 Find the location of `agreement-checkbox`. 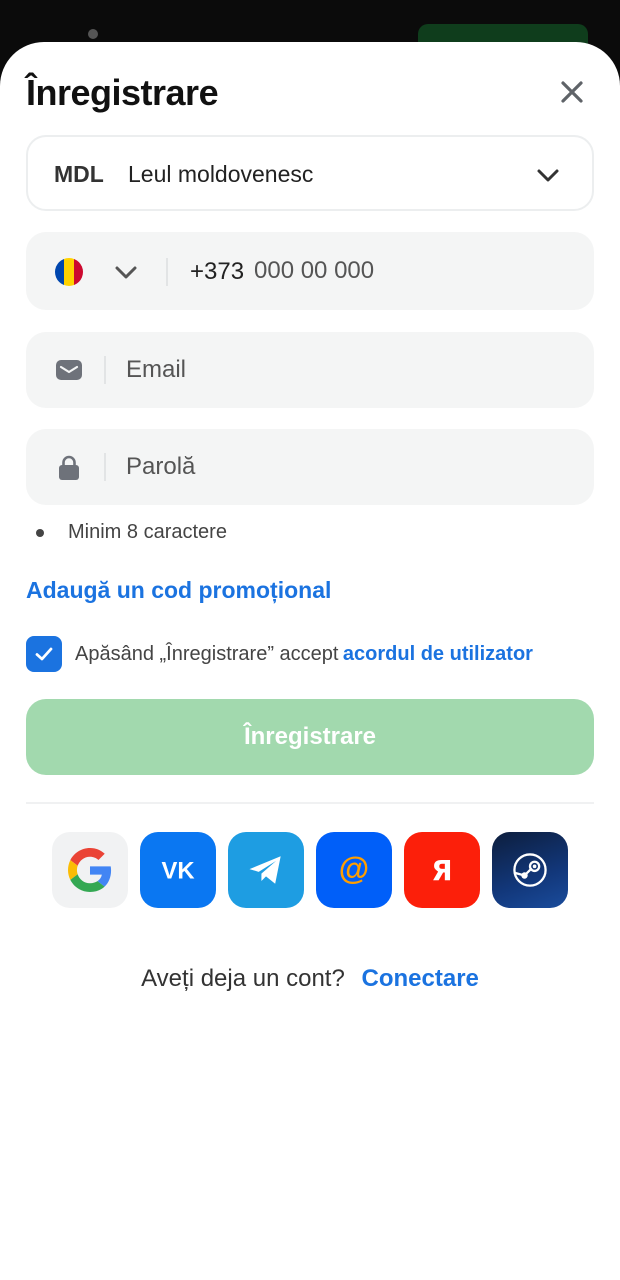

agreement-checkbox is located at coordinates (44, 654).